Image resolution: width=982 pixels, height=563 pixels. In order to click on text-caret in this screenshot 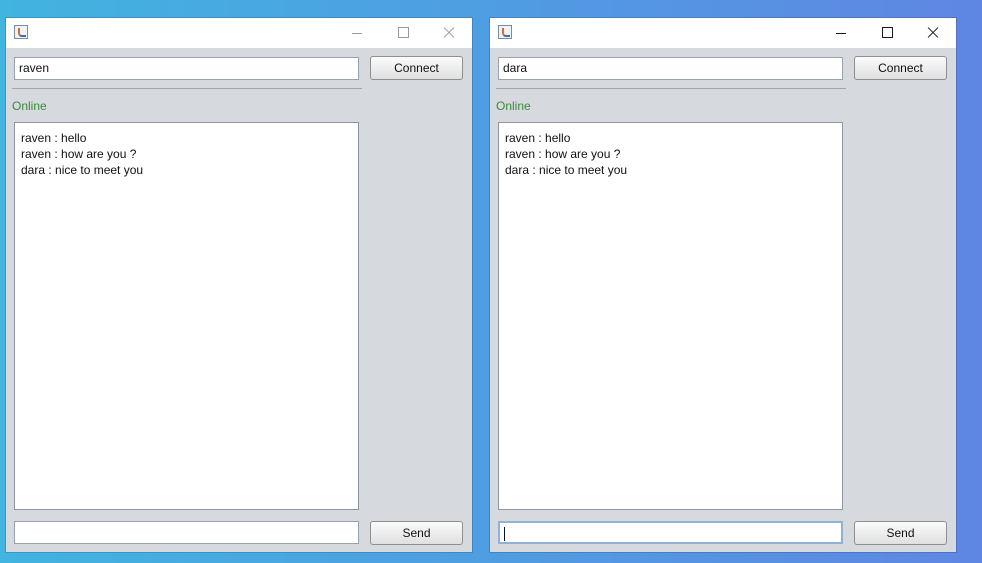, I will do `click(504, 533)`.